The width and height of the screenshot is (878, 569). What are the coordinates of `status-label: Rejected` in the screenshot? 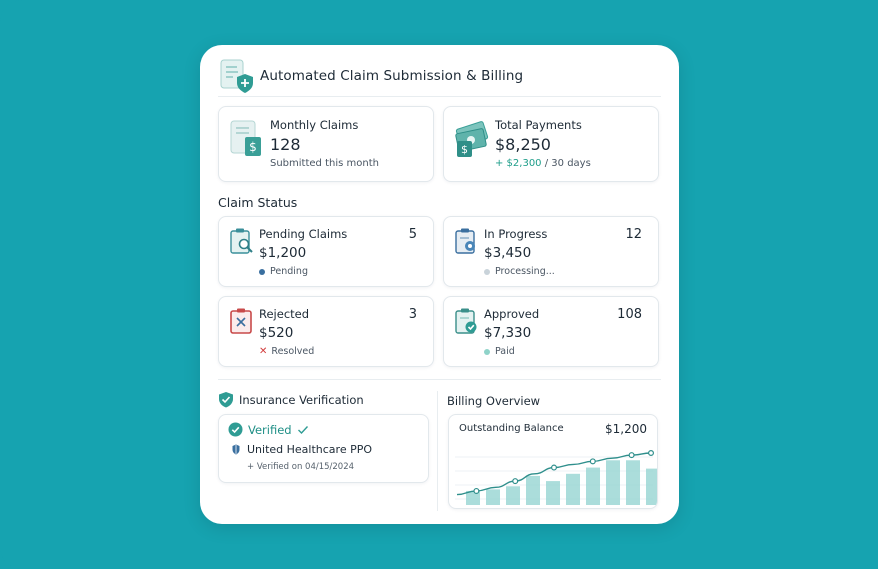 It's located at (284, 314).